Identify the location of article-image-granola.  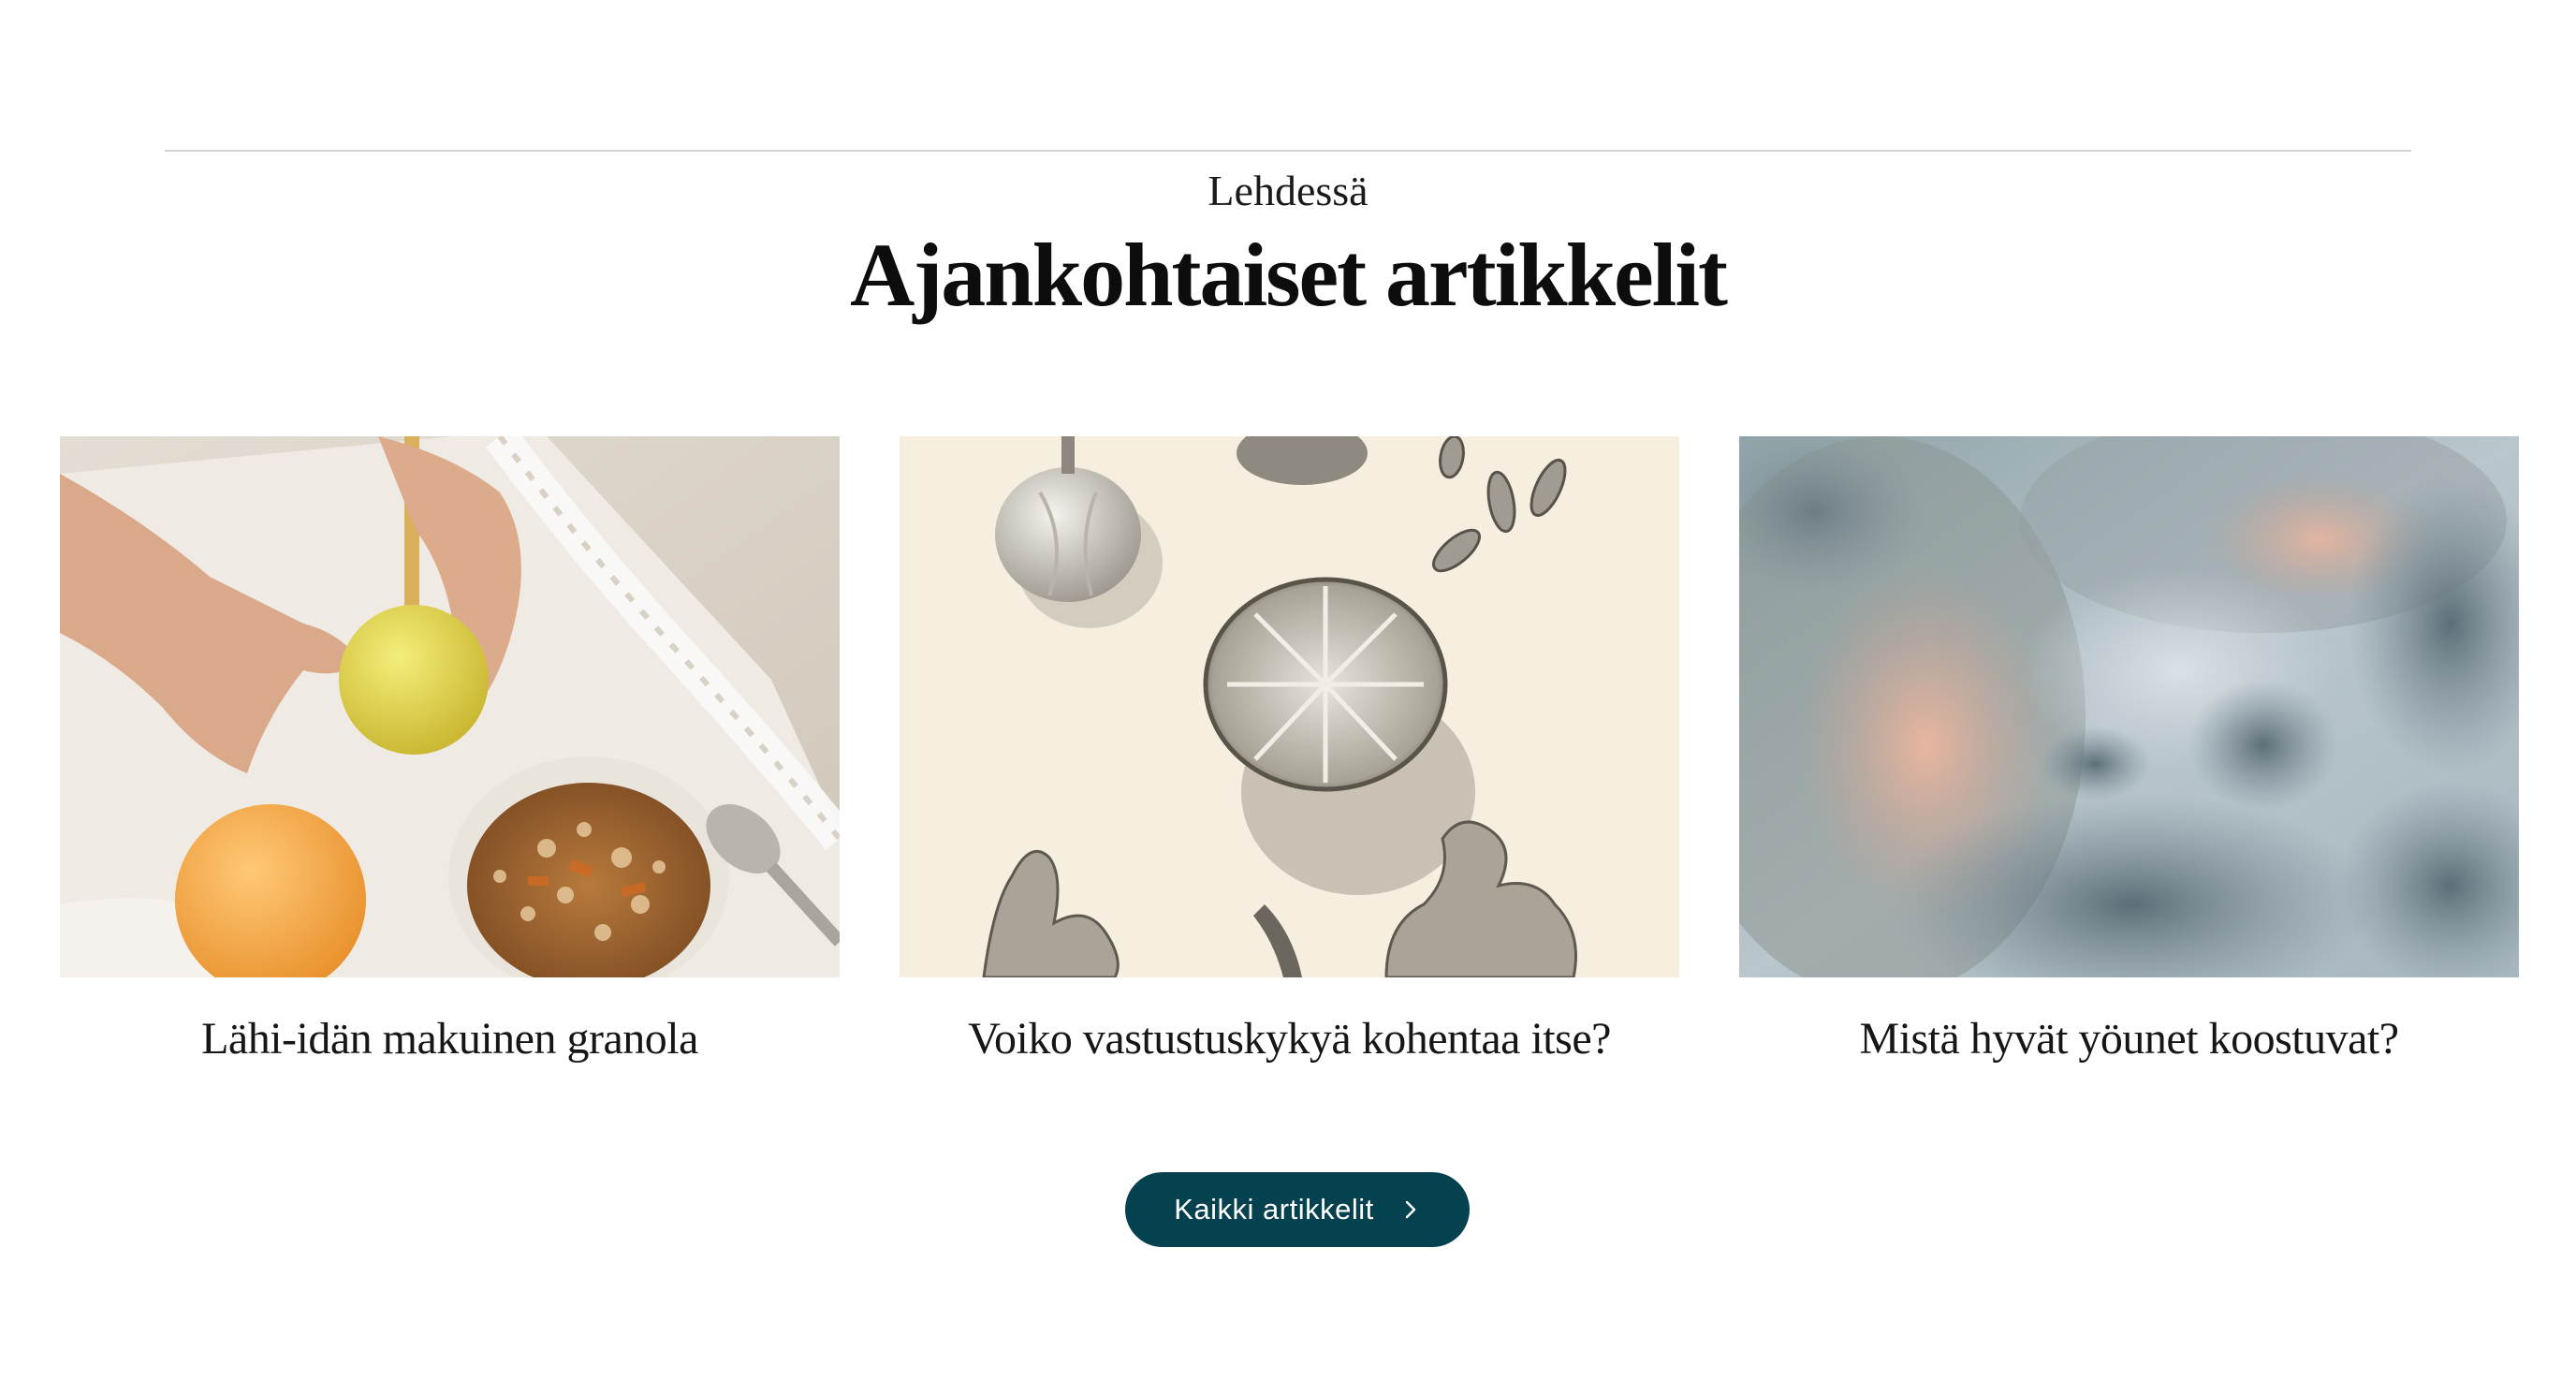
(450, 706).